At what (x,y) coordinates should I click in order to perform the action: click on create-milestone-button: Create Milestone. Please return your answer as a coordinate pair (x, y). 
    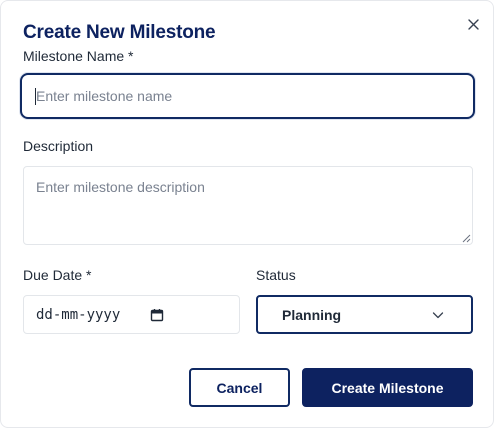
    Looking at the image, I should click on (387, 387).